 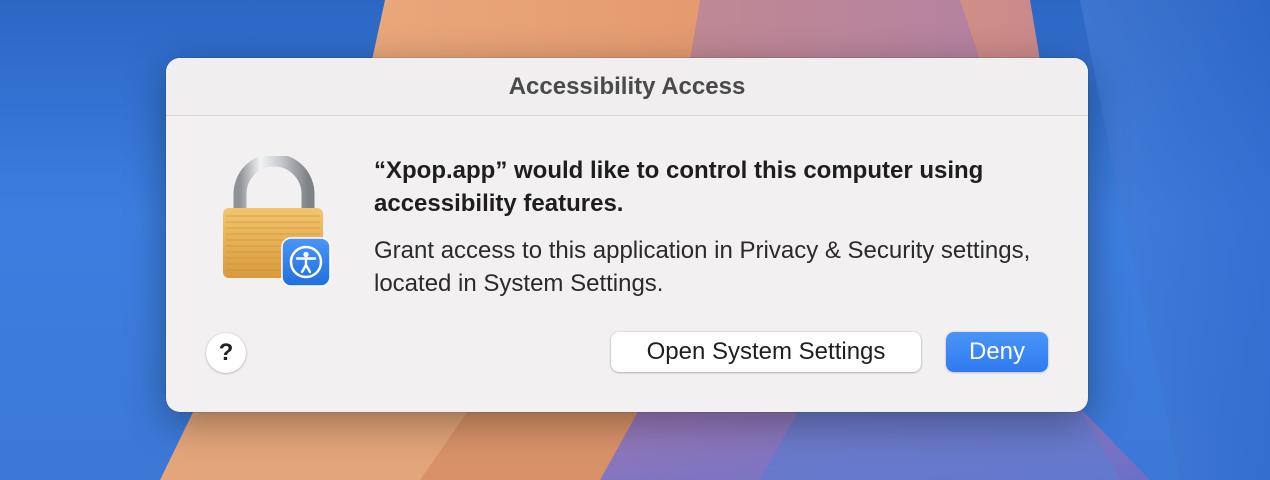 I want to click on dialog-title: Accessibility Access, so click(x=627, y=86).